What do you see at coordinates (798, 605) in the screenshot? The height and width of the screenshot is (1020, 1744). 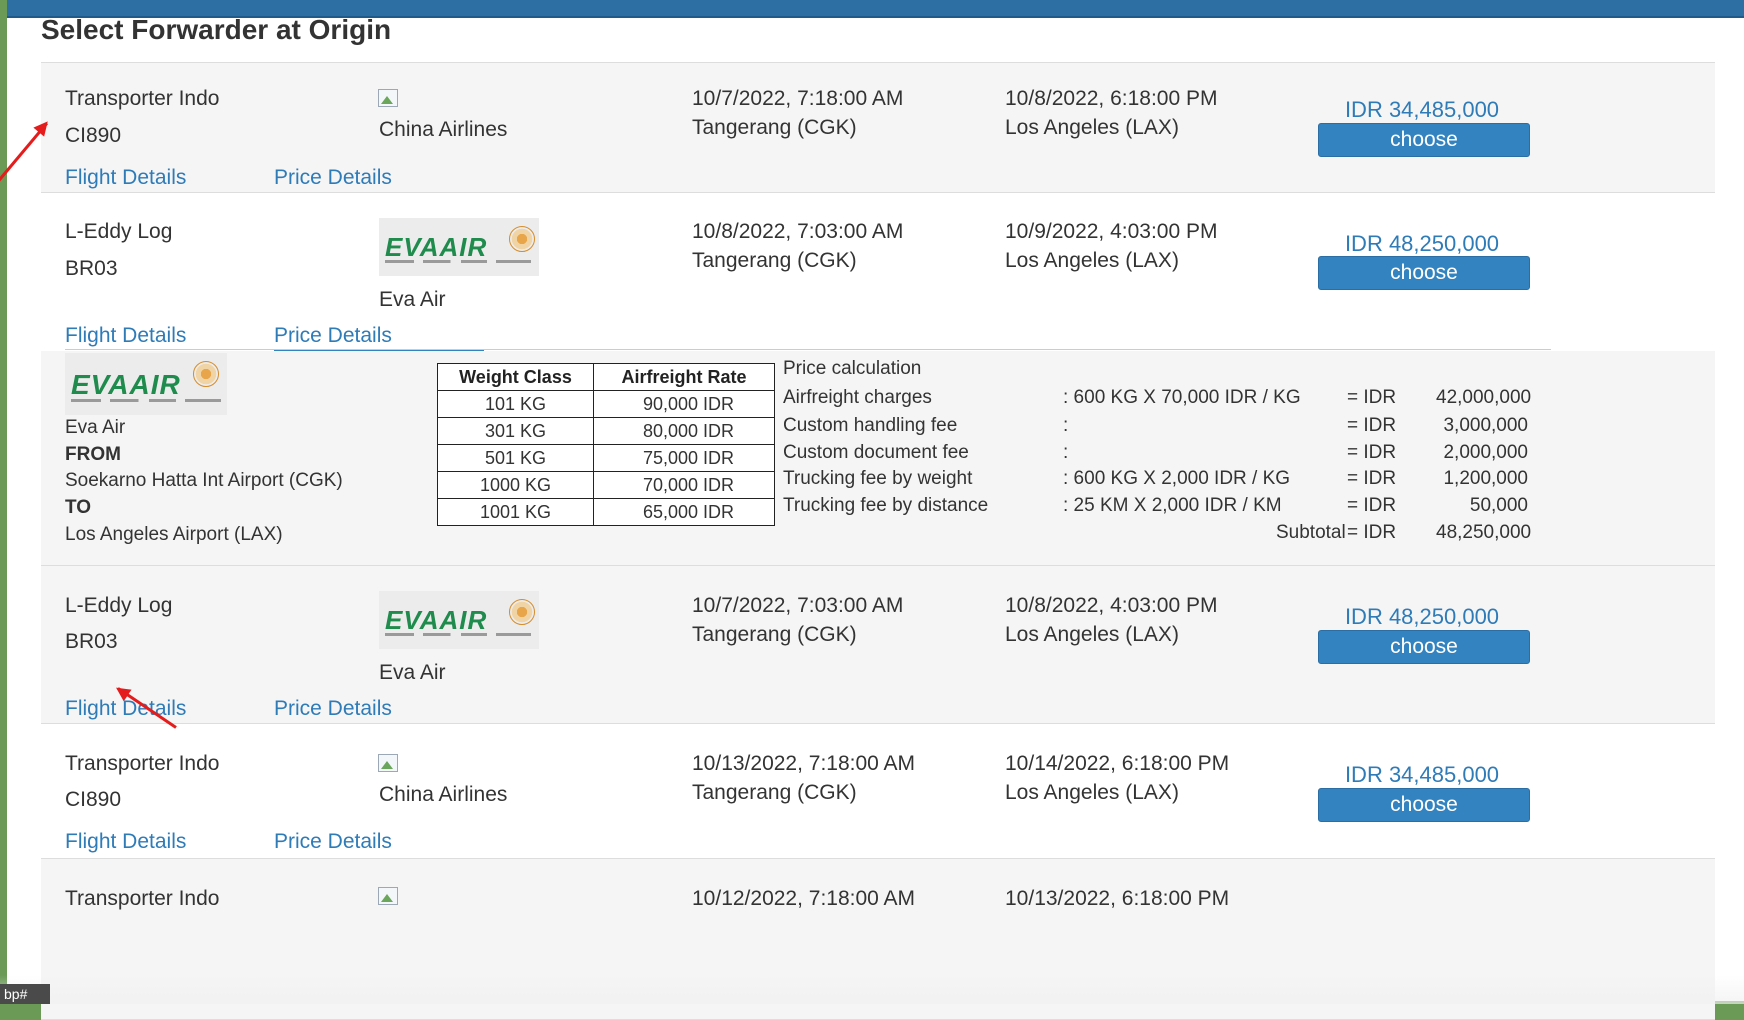 I see `departure-datetime: 10/7/2022, 7:03:00 AM` at bounding box center [798, 605].